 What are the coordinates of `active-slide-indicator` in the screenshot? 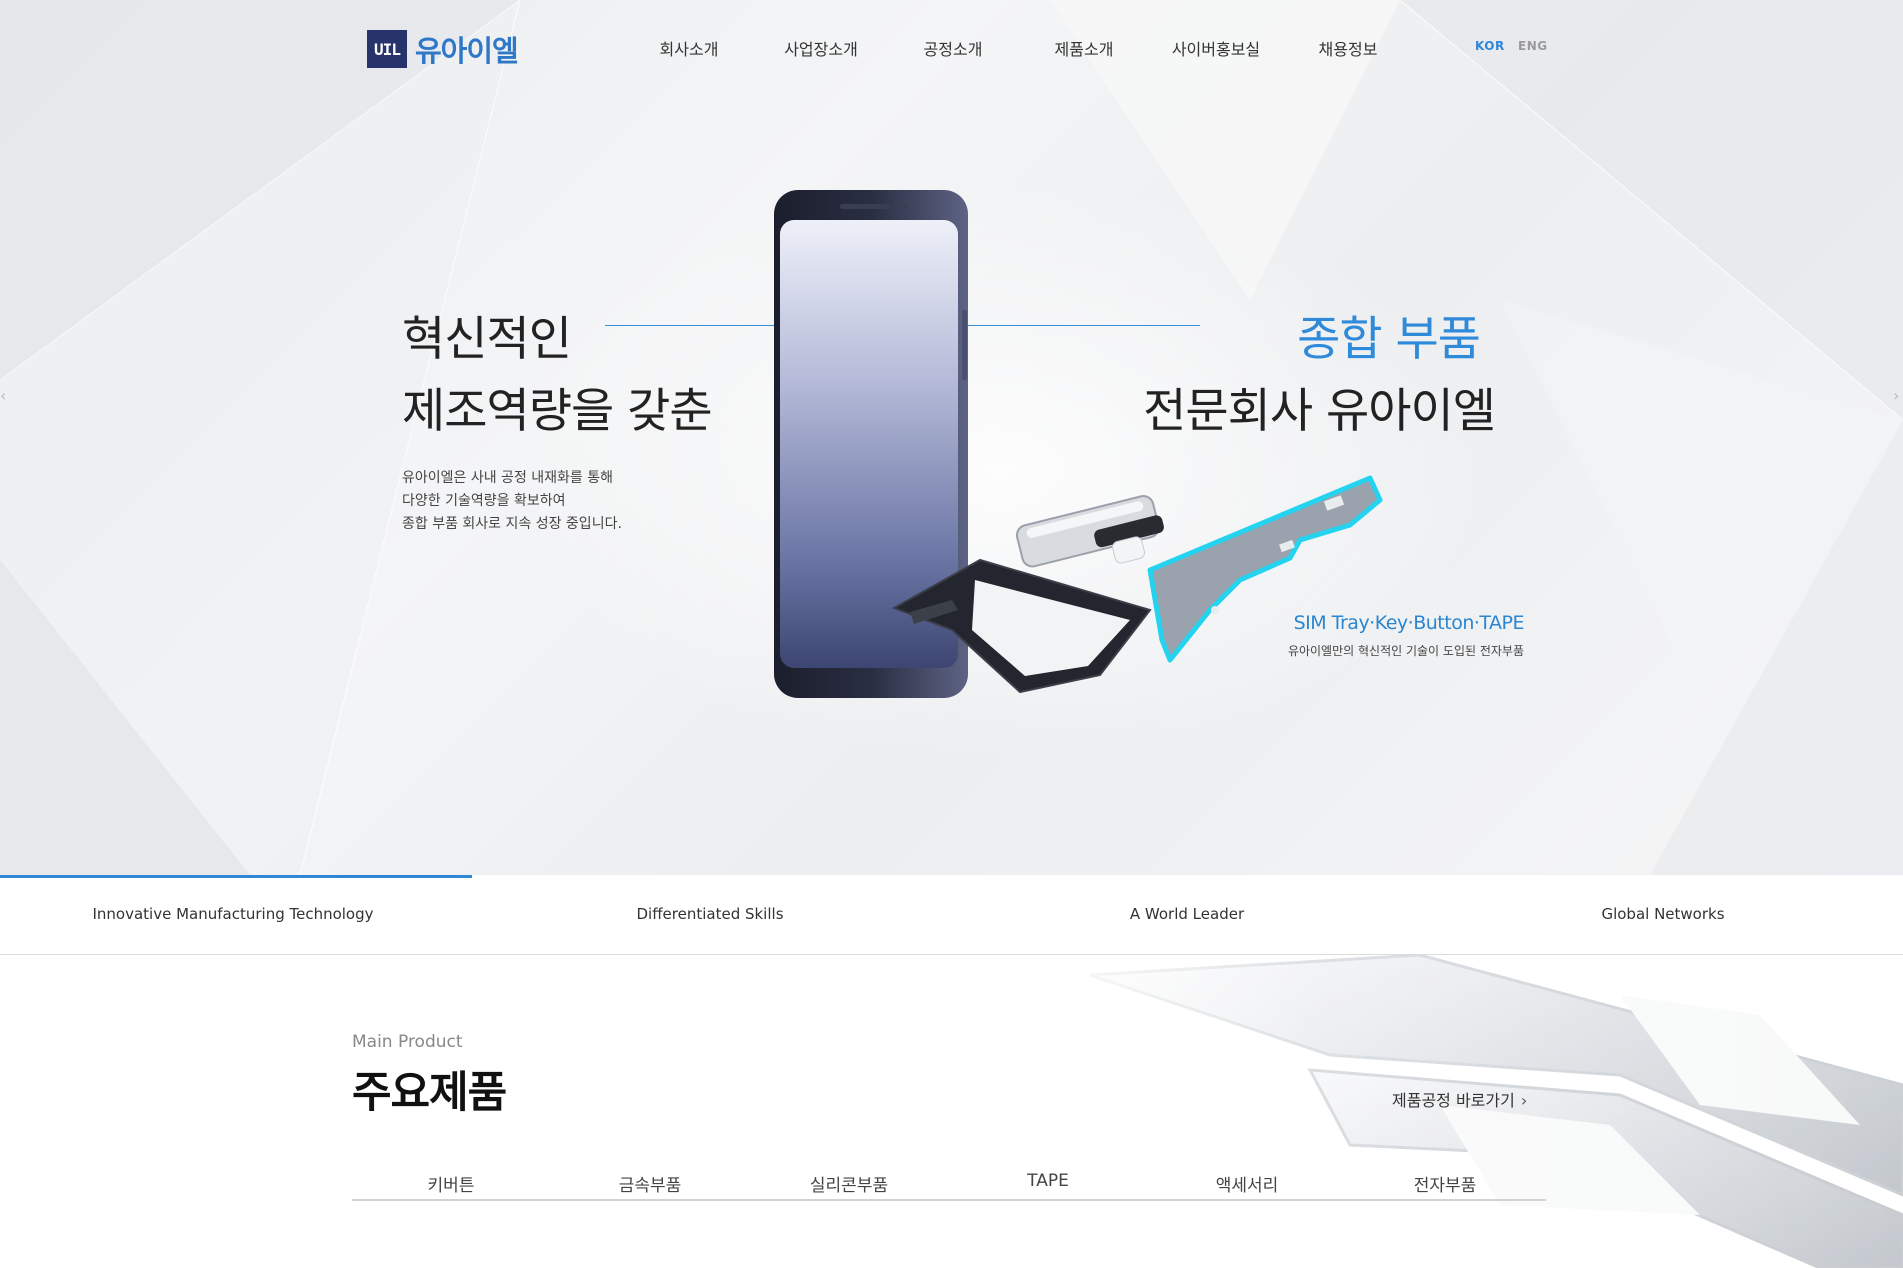 It's located at (236, 876).